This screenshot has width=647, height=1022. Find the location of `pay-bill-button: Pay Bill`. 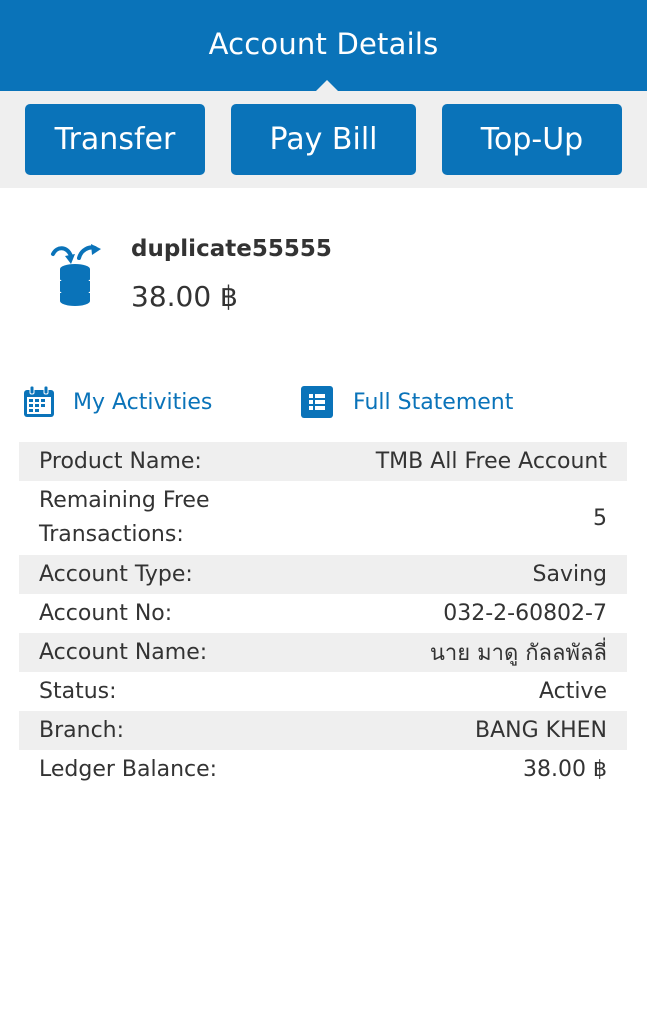

pay-bill-button: Pay Bill is located at coordinates (323, 139).